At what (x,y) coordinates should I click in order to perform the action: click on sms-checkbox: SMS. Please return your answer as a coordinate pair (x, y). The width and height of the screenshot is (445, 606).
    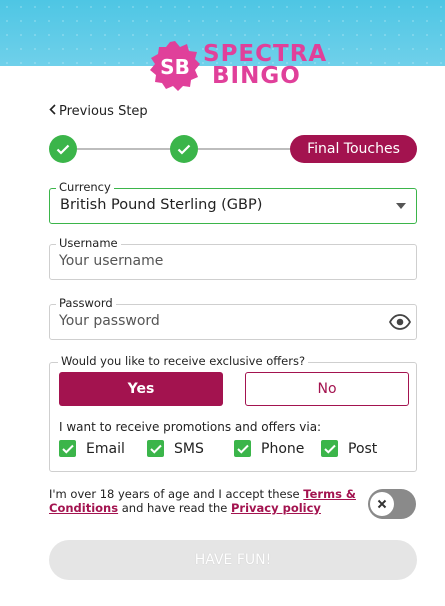
    Looking at the image, I should click on (175, 448).